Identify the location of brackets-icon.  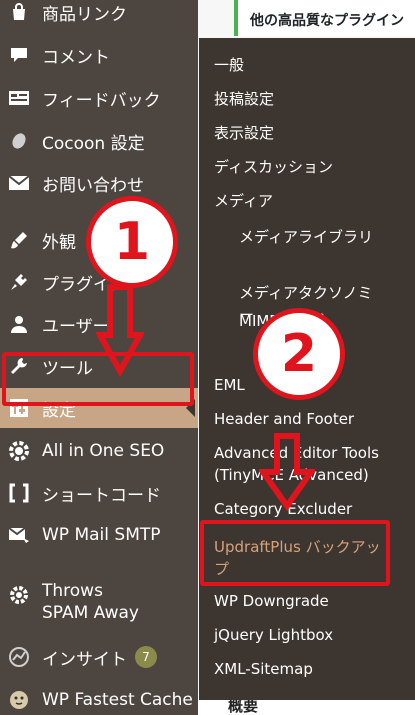
(19, 493).